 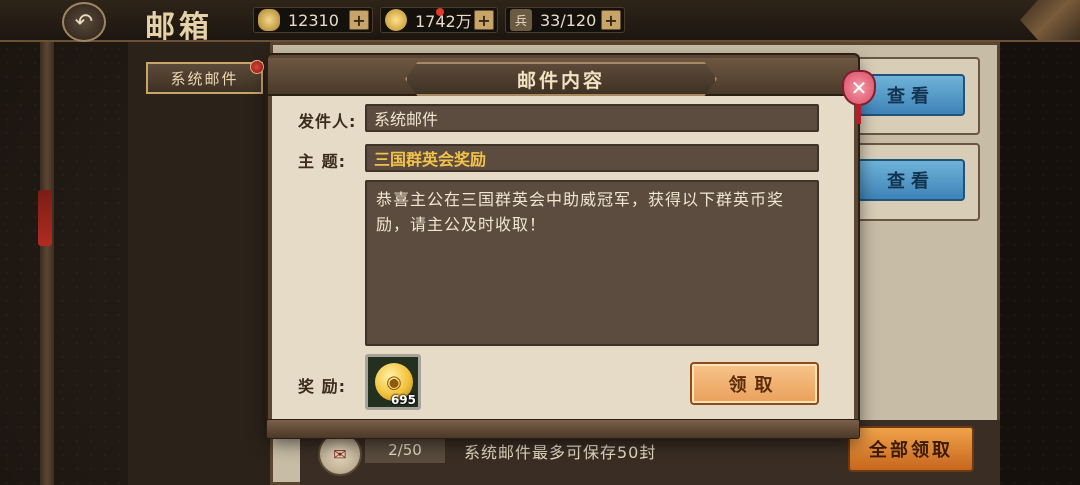 What do you see at coordinates (521, 20) in the screenshot?
I see `troop-icon: 兵` at bounding box center [521, 20].